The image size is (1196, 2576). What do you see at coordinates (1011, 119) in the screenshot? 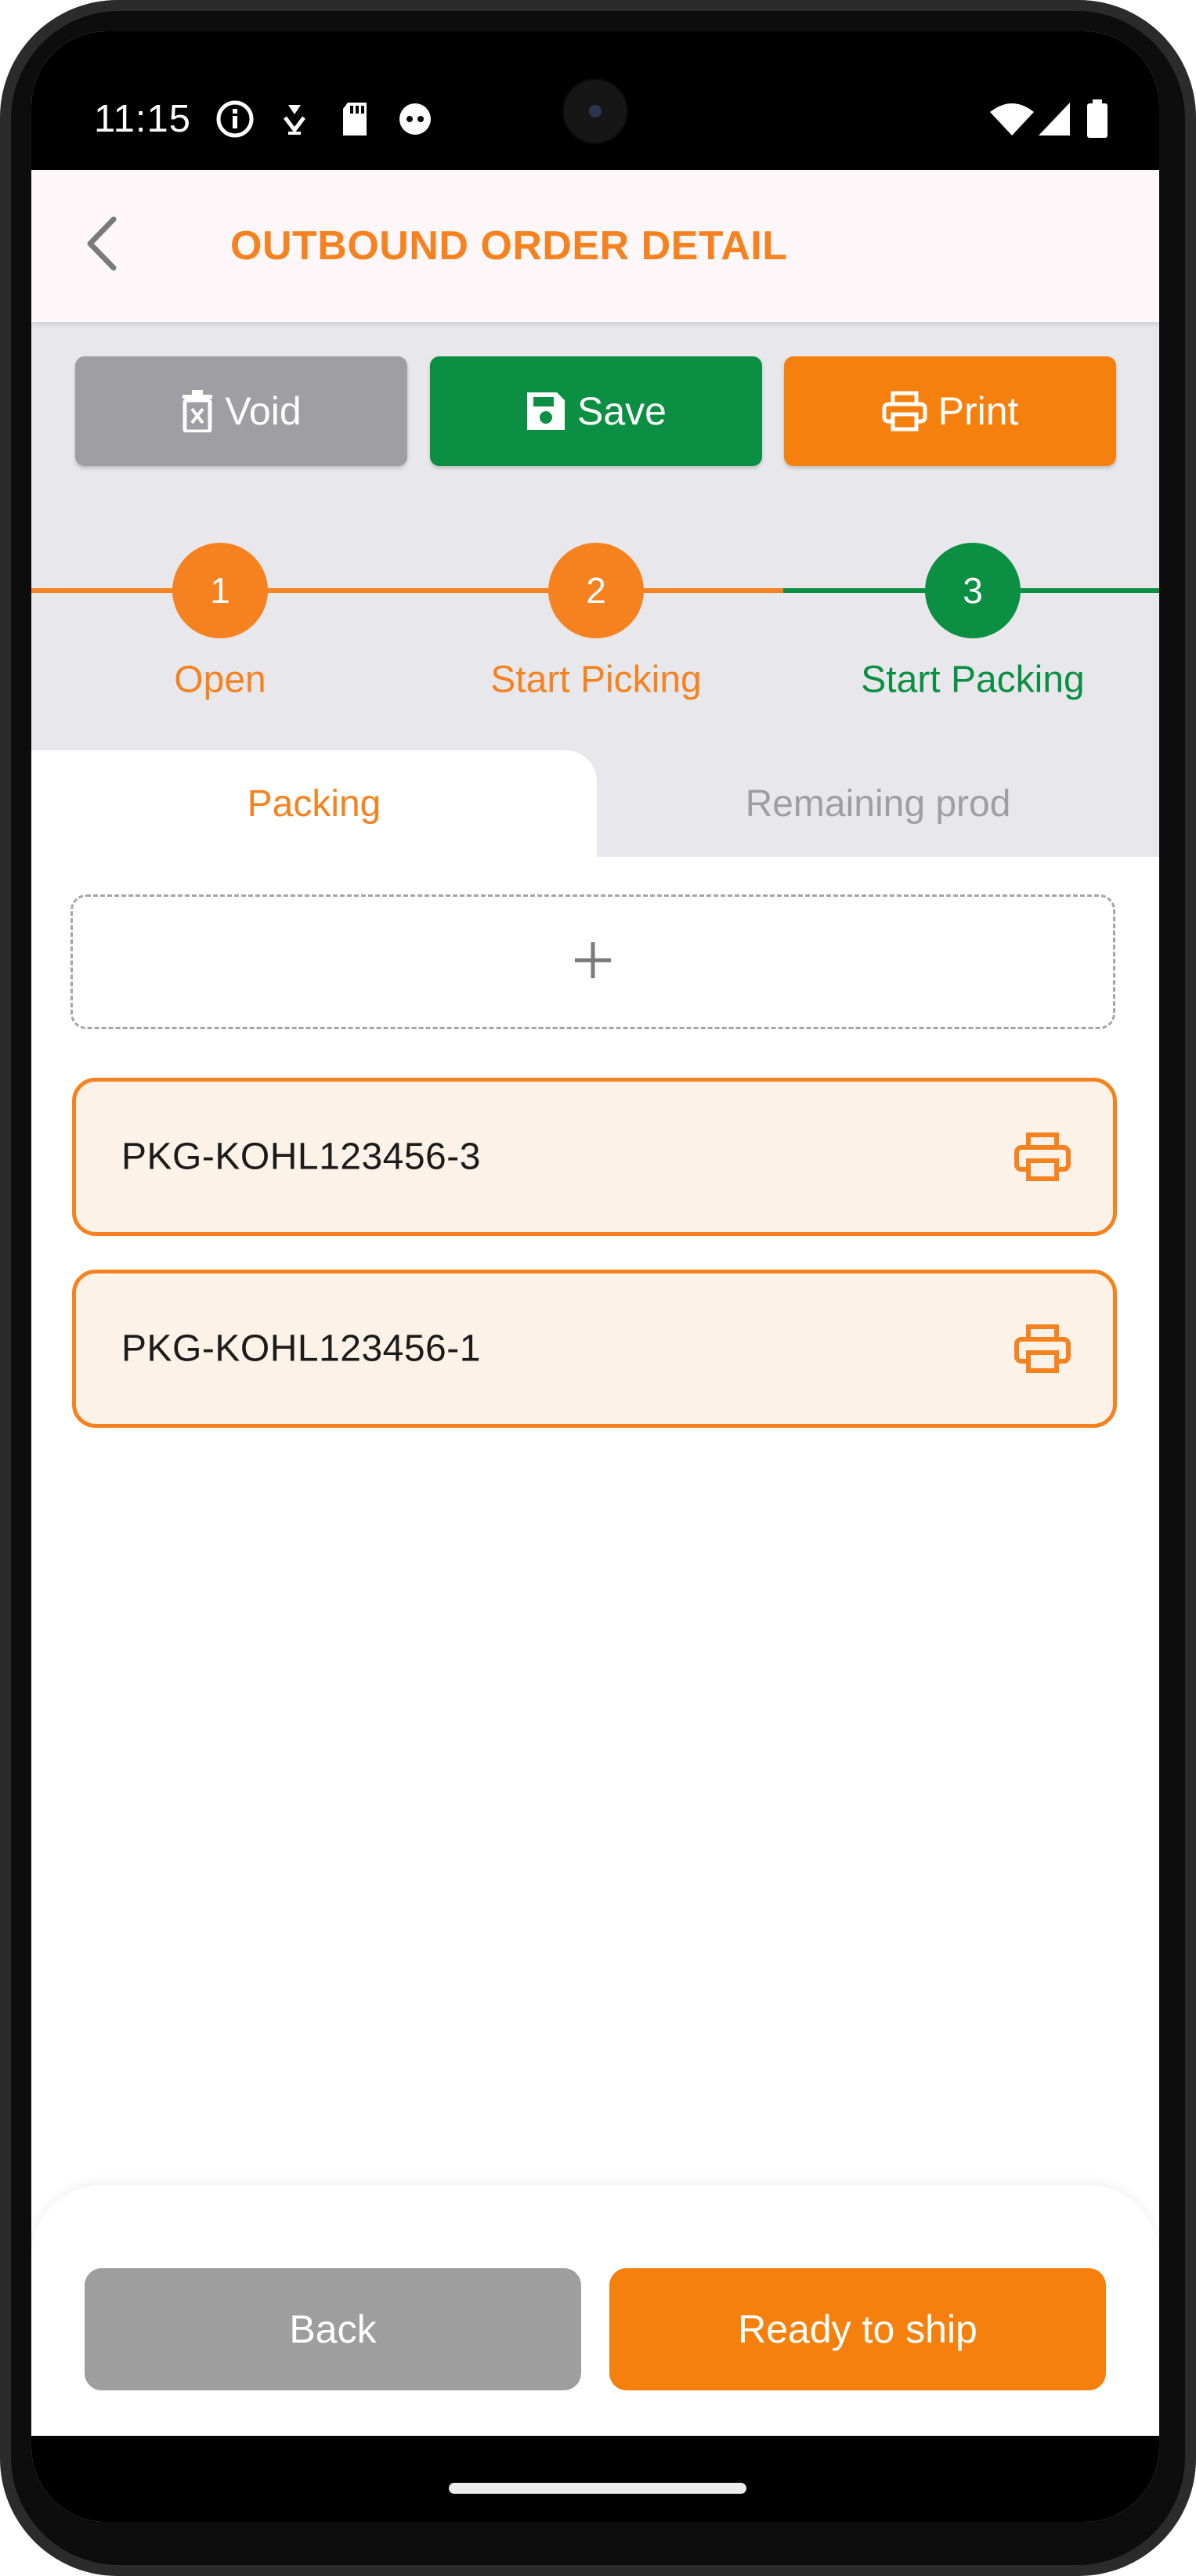
I see `wifi-icon` at bounding box center [1011, 119].